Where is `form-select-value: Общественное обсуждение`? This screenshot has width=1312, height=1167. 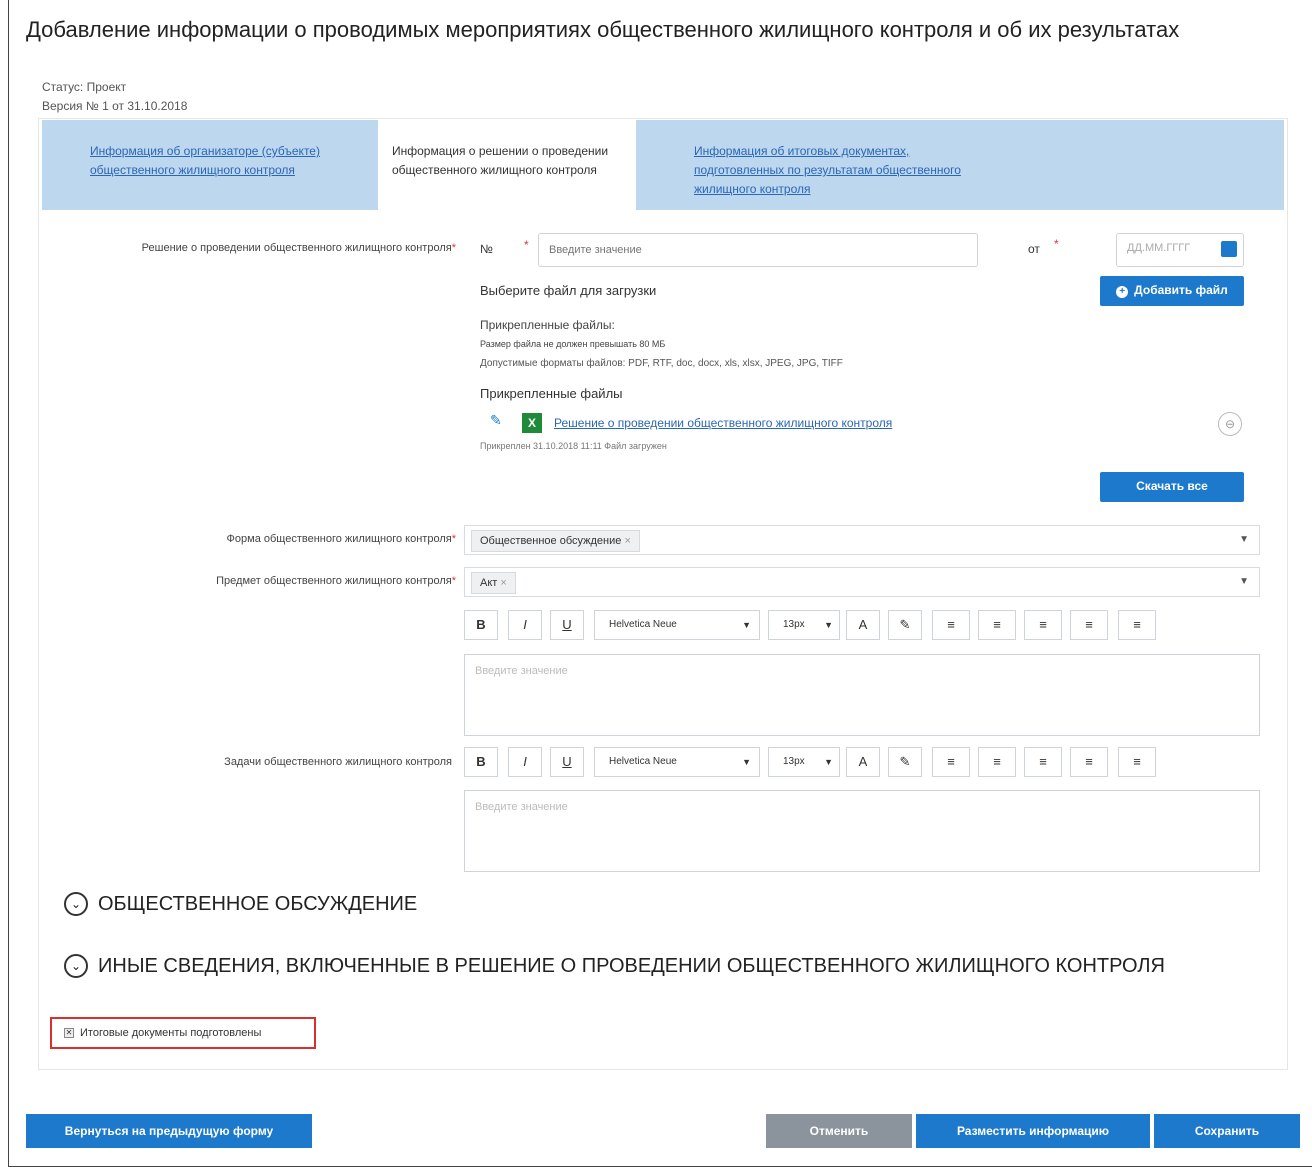
form-select-value: Общественное обсуждение is located at coordinates (551, 541).